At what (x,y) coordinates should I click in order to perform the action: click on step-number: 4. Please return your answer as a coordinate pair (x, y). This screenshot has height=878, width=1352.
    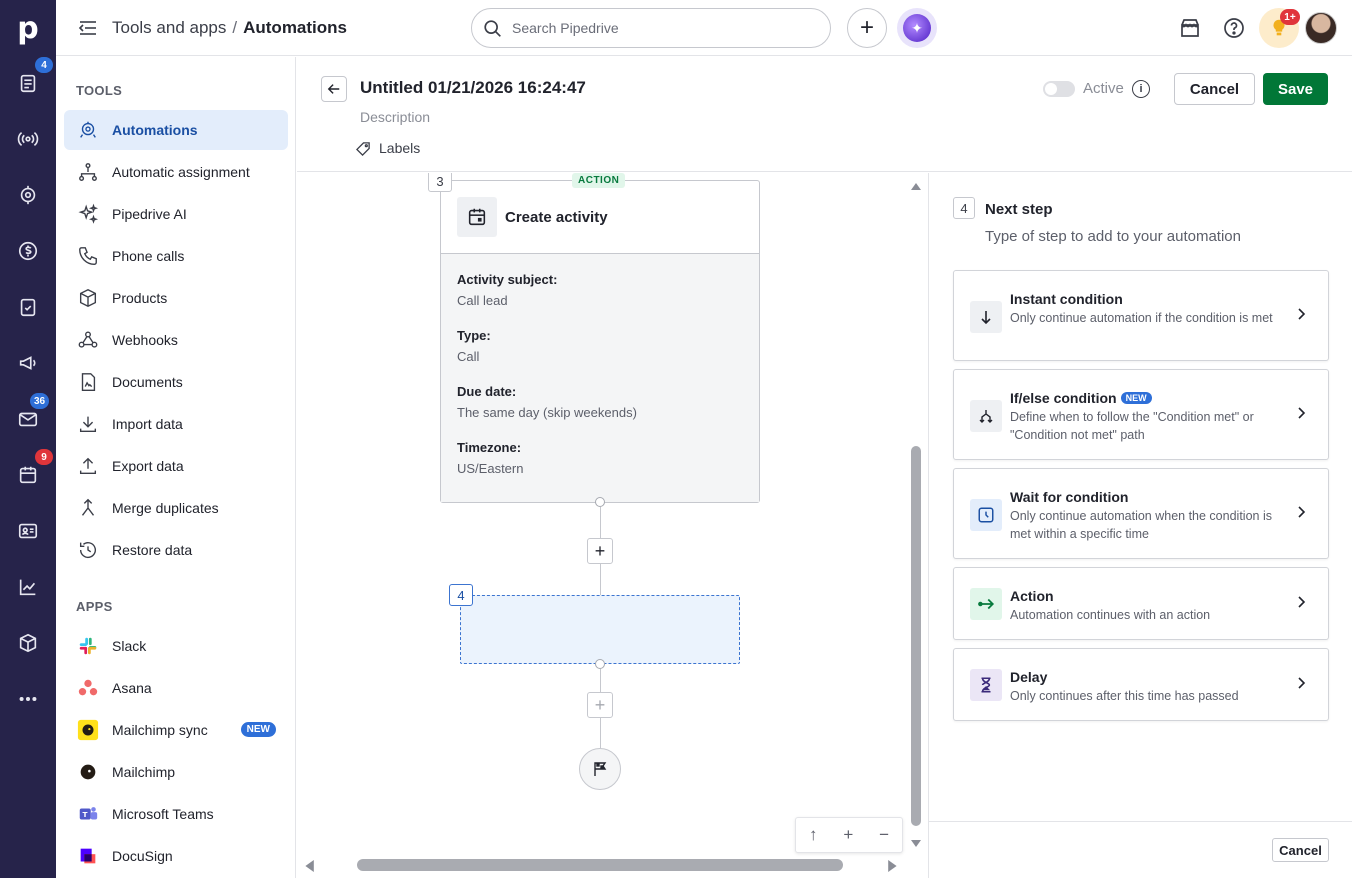
    Looking at the image, I should click on (461, 595).